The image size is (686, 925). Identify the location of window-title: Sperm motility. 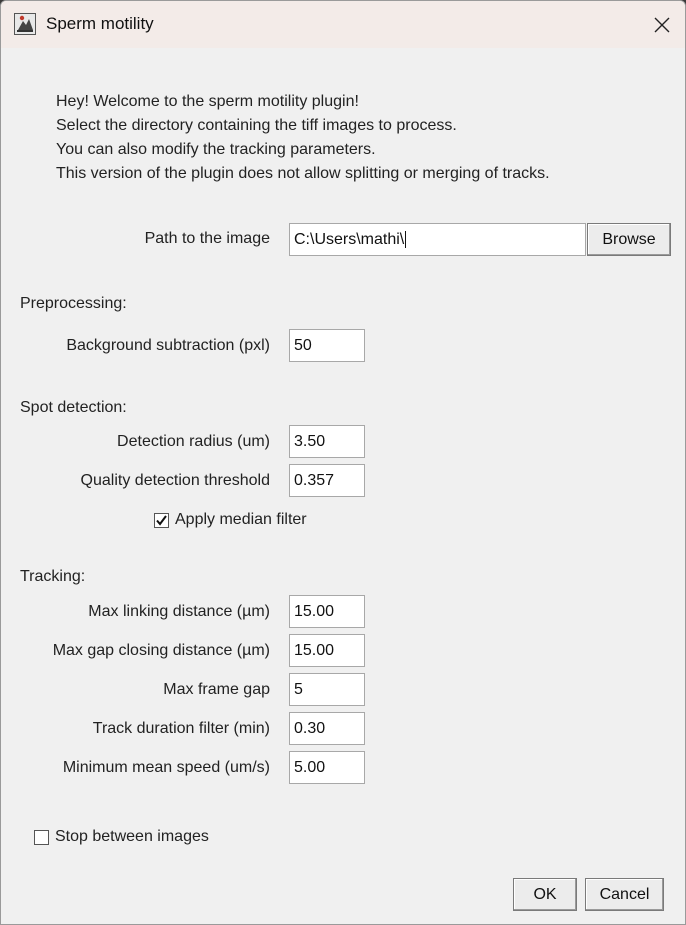
(100, 23).